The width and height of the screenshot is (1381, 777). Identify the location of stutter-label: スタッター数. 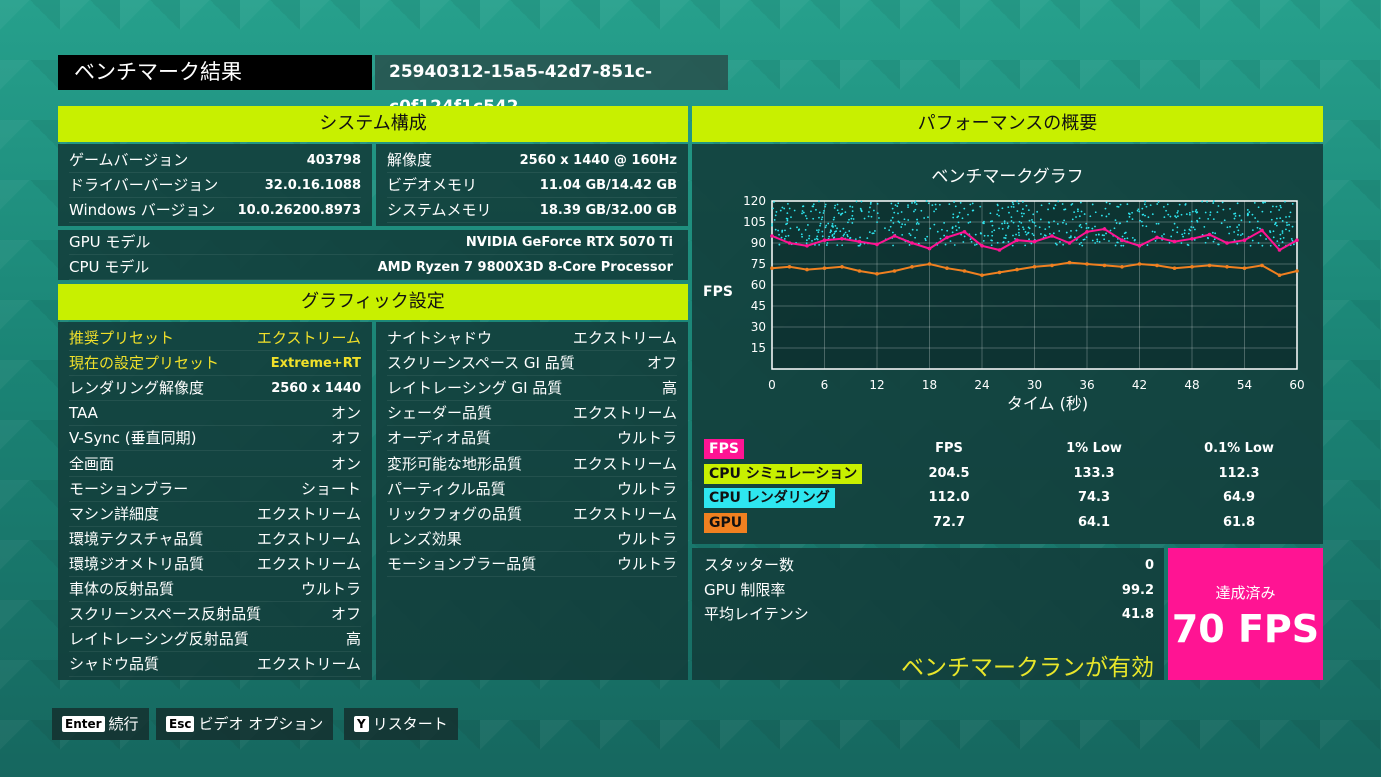
(749, 565).